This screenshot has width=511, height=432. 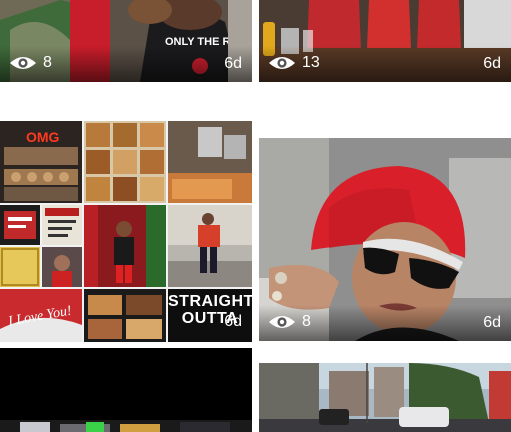 I want to click on collage-cell-dishes, so click(x=125, y=162).